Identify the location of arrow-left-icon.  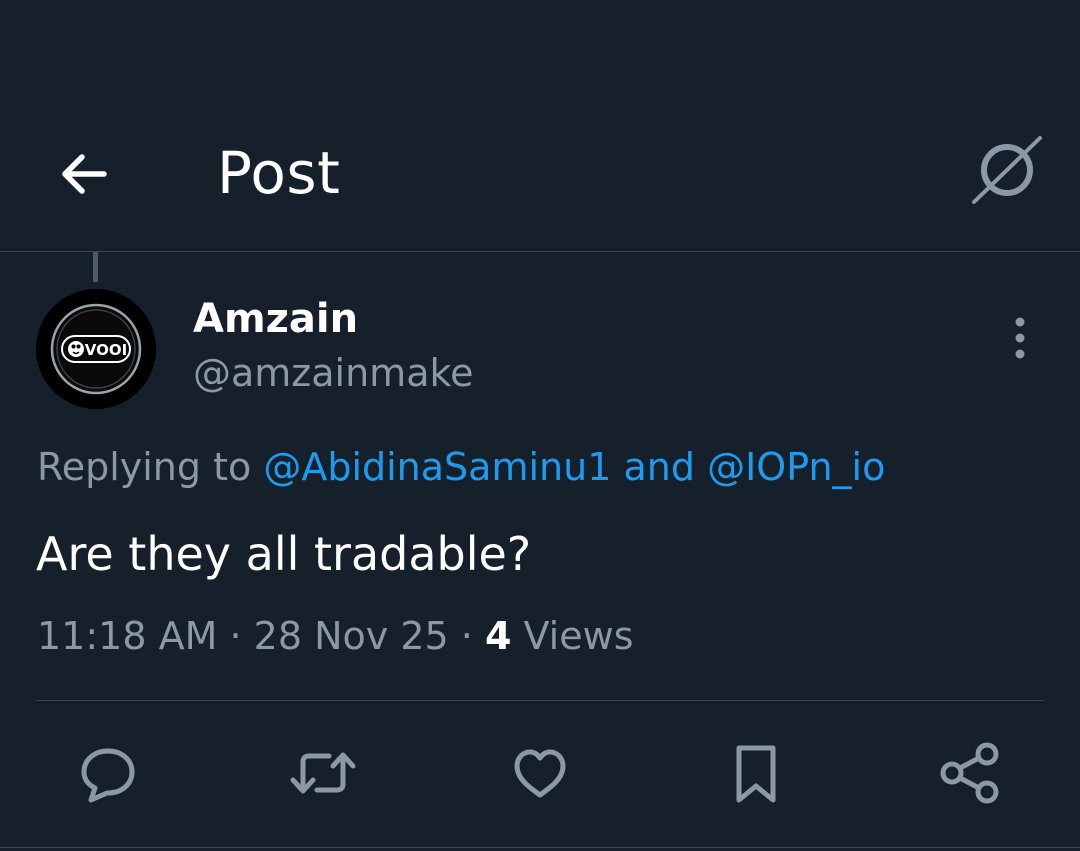
(84, 174).